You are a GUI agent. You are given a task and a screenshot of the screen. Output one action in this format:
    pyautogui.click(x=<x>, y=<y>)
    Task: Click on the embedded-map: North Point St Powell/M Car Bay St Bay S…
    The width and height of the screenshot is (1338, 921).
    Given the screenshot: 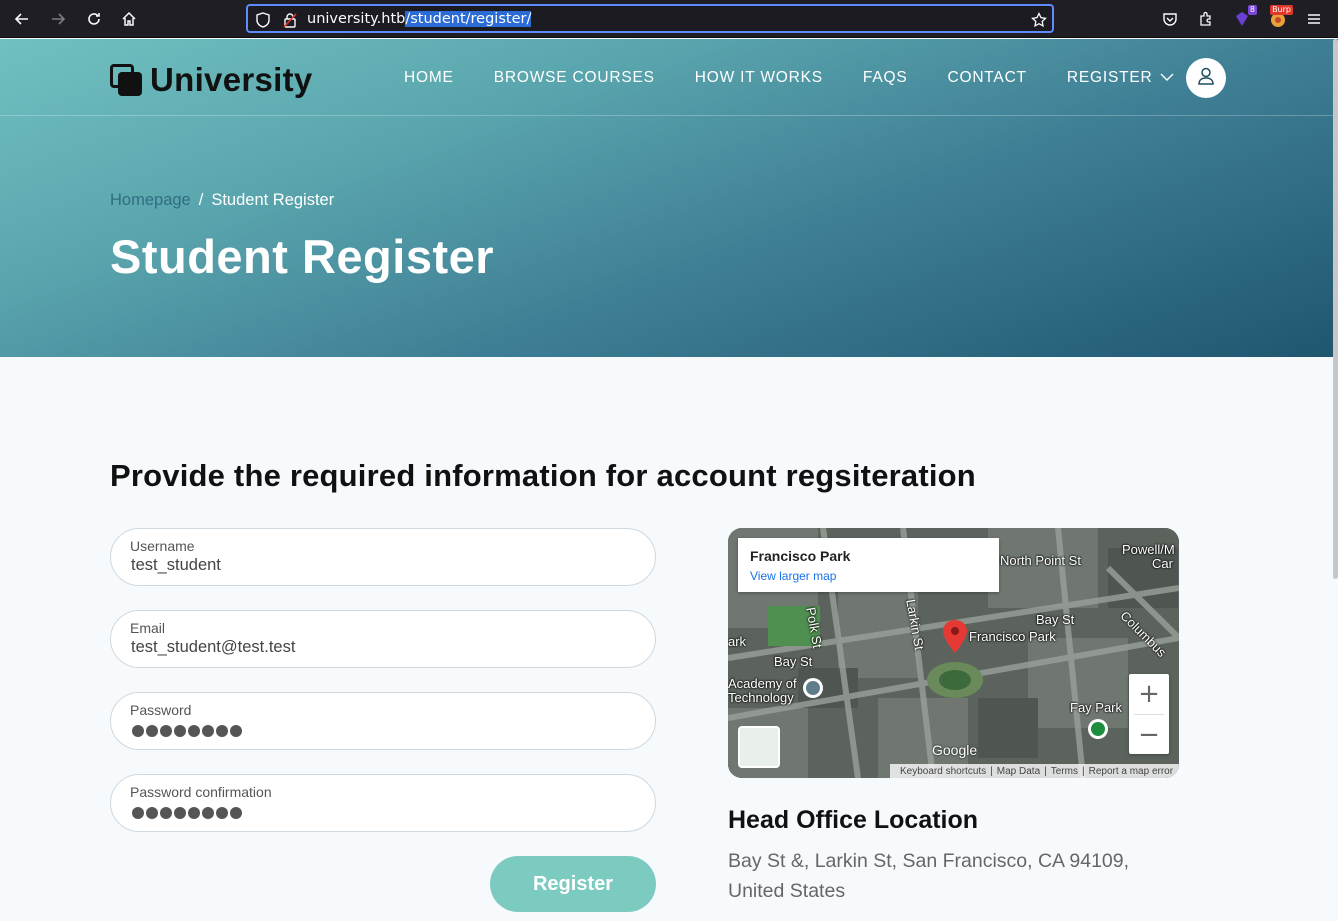 What is the action you would take?
    pyautogui.click(x=953, y=653)
    